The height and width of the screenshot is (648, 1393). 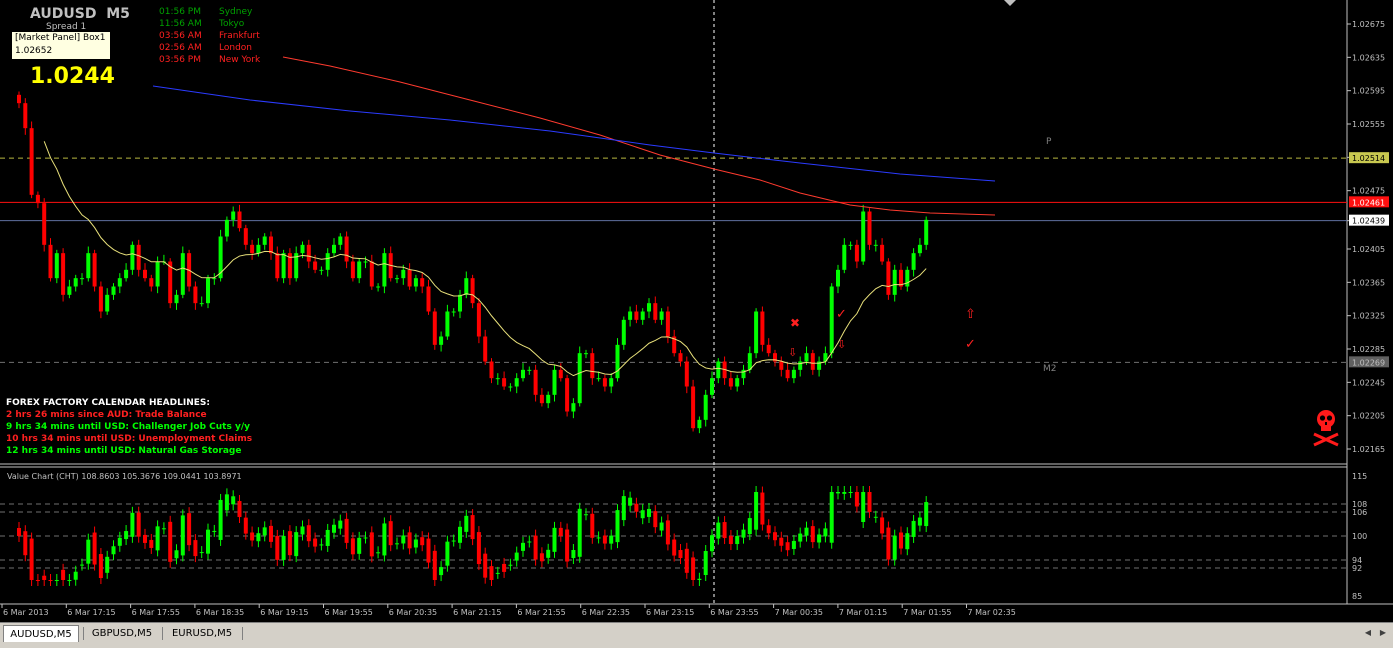 What do you see at coordinates (970, 344) in the screenshot?
I see `signal-check-icon: ✓` at bounding box center [970, 344].